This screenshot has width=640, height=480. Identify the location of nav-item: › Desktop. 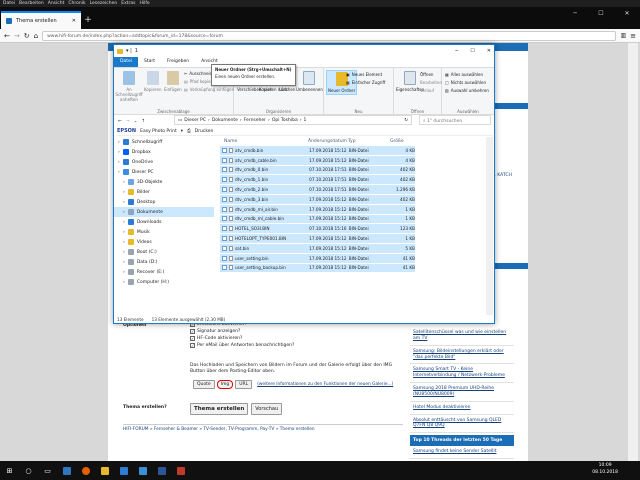
(164, 202).